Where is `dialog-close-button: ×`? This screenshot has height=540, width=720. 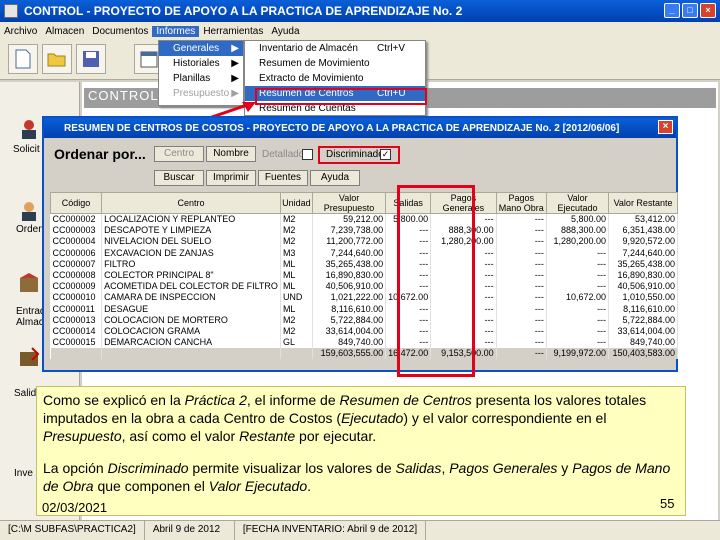
dialog-close-button: × is located at coordinates (665, 127).